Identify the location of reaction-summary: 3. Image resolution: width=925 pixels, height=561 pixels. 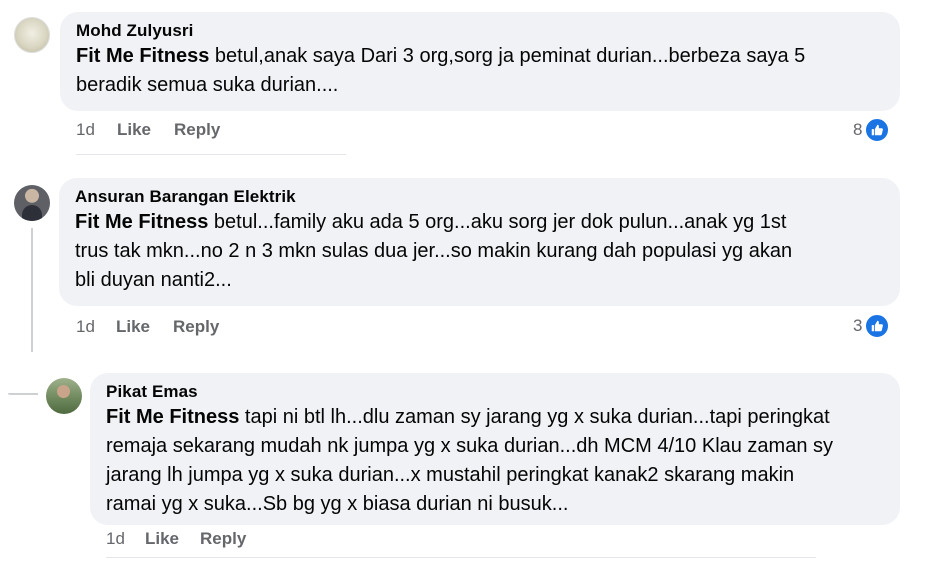
(872, 326).